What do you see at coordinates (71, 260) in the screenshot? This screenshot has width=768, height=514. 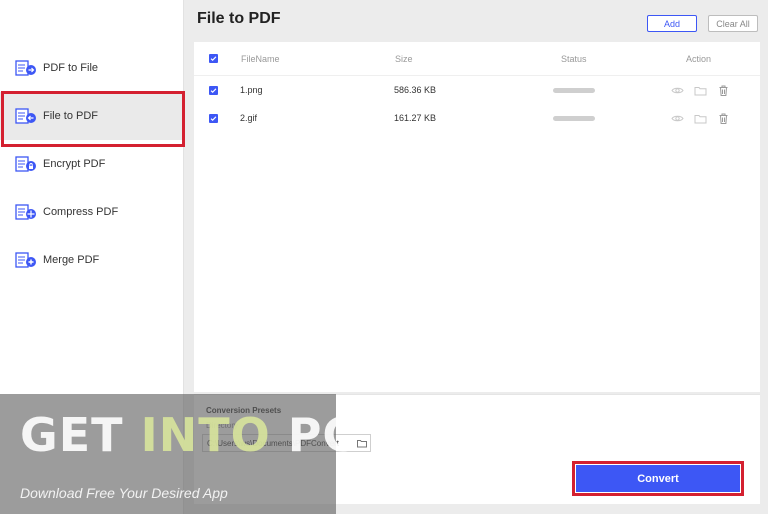 I see `sidebar-item-label: Merge PDF` at bounding box center [71, 260].